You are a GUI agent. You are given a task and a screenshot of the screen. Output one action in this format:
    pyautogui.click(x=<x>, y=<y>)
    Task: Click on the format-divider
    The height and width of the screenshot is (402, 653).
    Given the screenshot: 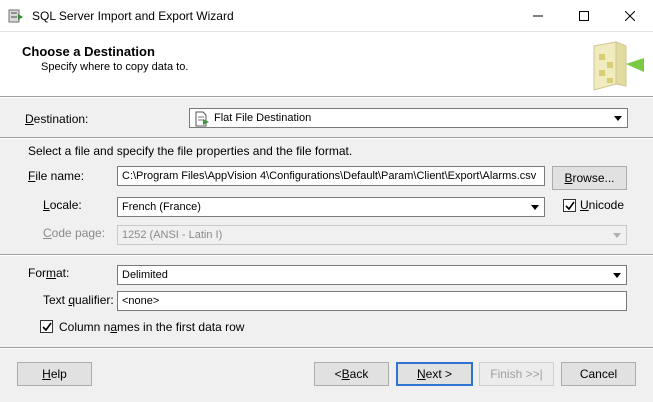 What is the action you would take?
    pyautogui.click(x=326, y=255)
    